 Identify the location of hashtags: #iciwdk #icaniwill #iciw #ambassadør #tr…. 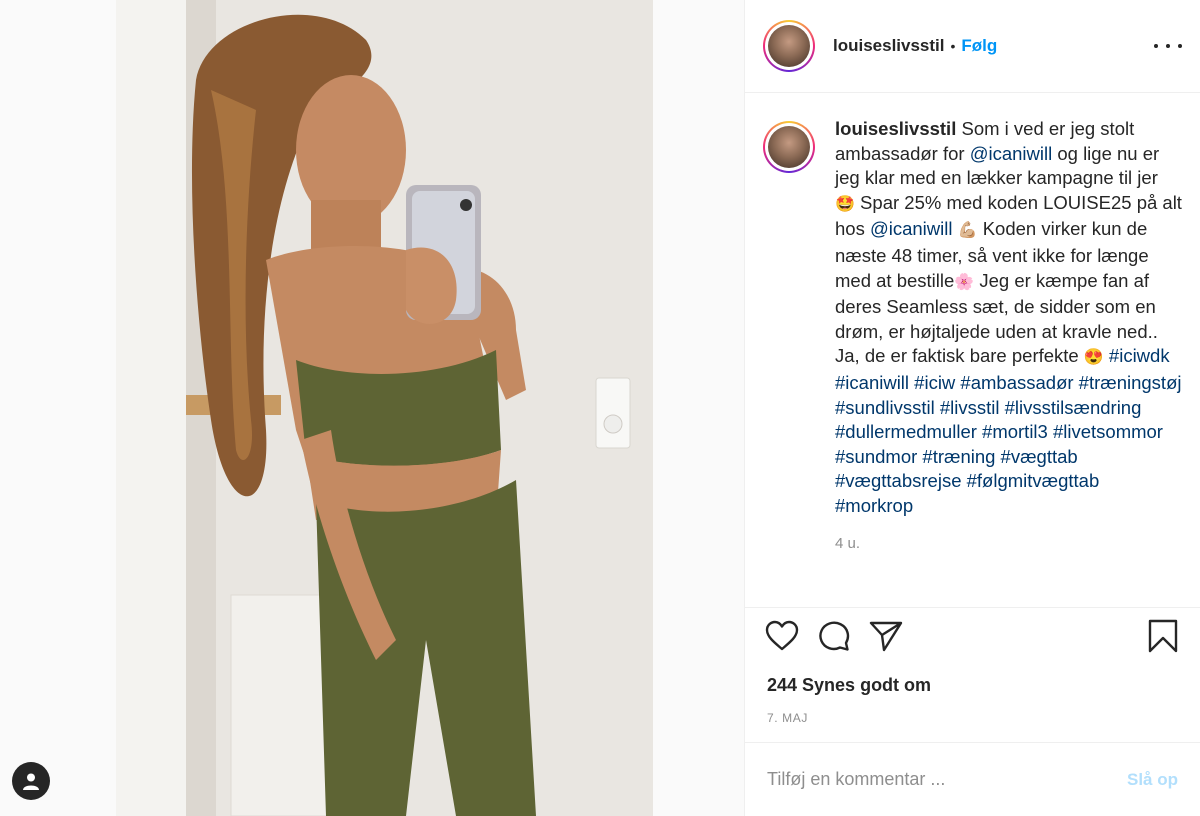
(1008, 430).